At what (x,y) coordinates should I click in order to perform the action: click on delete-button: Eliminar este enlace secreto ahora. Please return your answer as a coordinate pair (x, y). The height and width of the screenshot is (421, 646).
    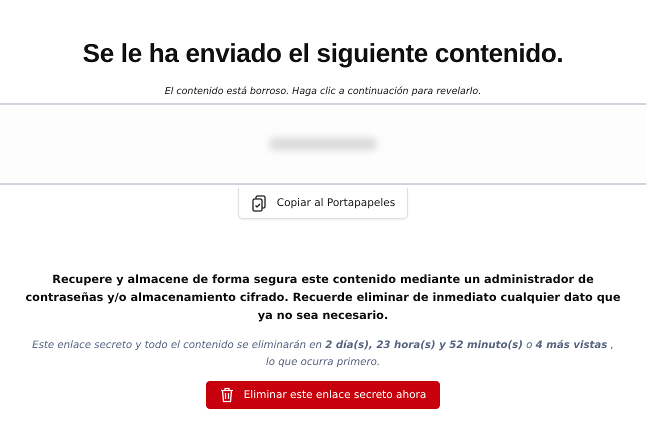
    Looking at the image, I should click on (323, 395).